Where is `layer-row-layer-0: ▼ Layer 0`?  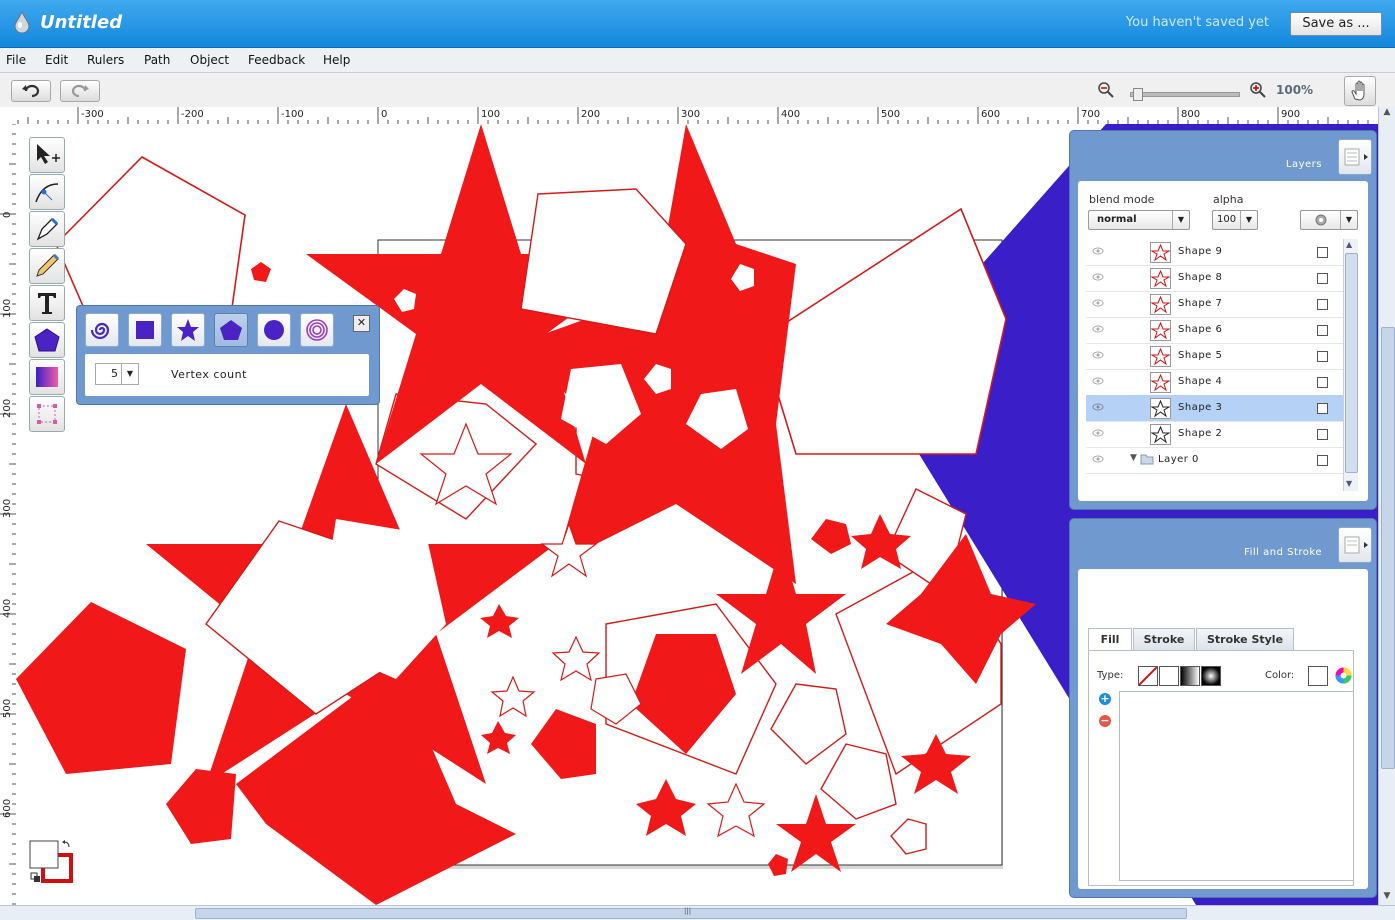 layer-row-layer-0: ▼ Layer 0 is located at coordinates (1215, 460).